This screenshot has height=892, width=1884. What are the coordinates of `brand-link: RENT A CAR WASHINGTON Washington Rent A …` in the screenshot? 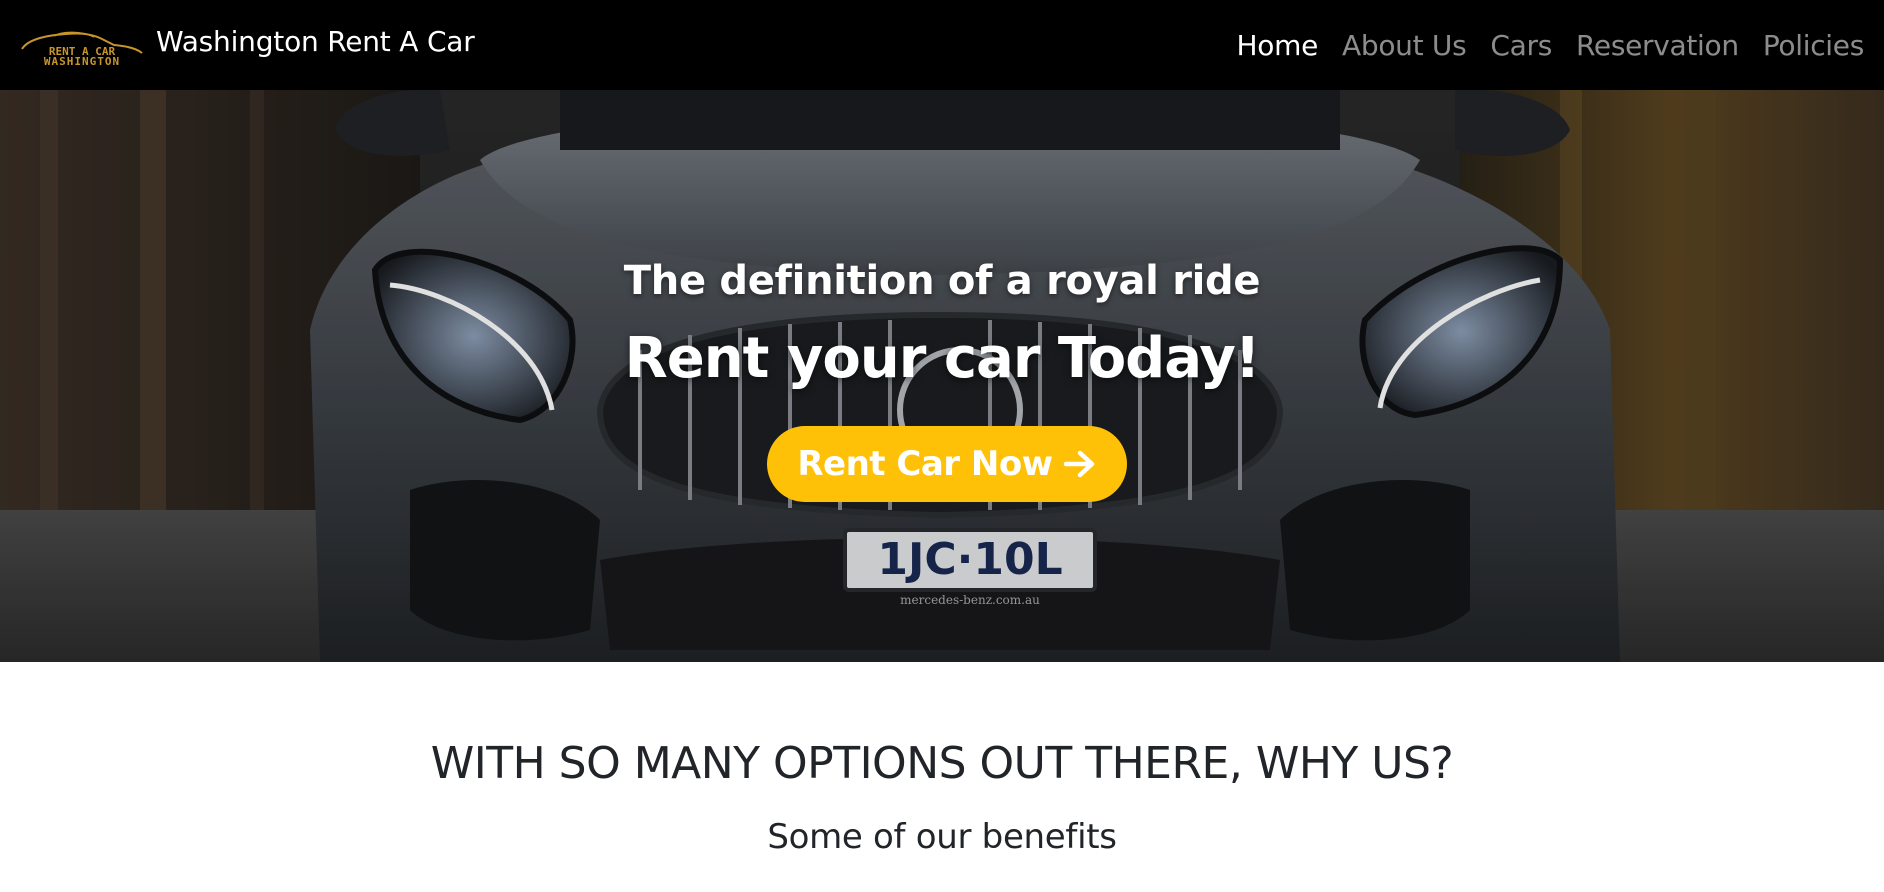 It's located at (246, 45).